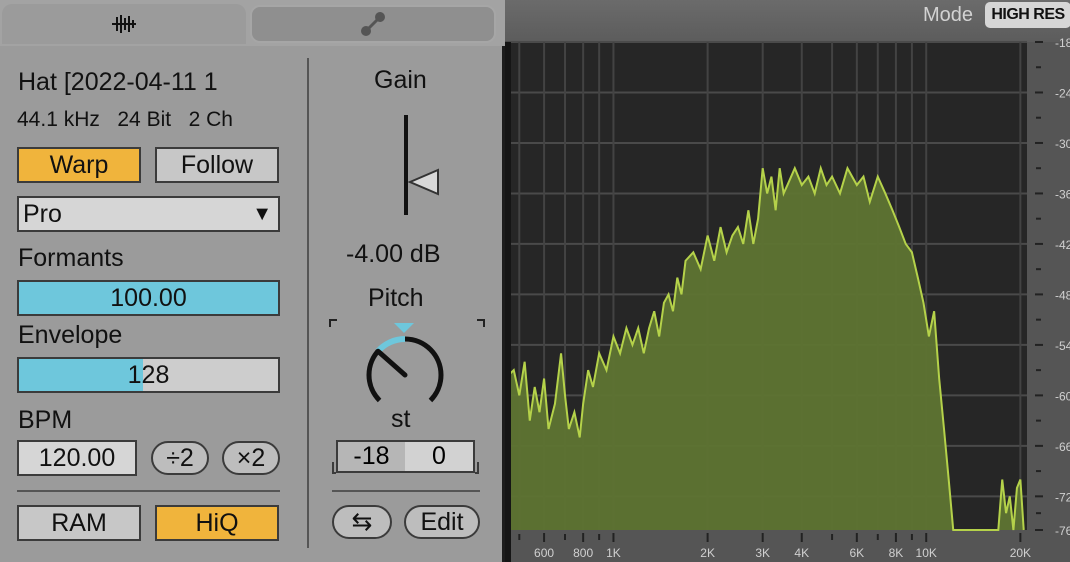 The width and height of the screenshot is (1070, 562). What do you see at coordinates (477, 468) in the screenshot?
I see `bracket-right` at bounding box center [477, 468].